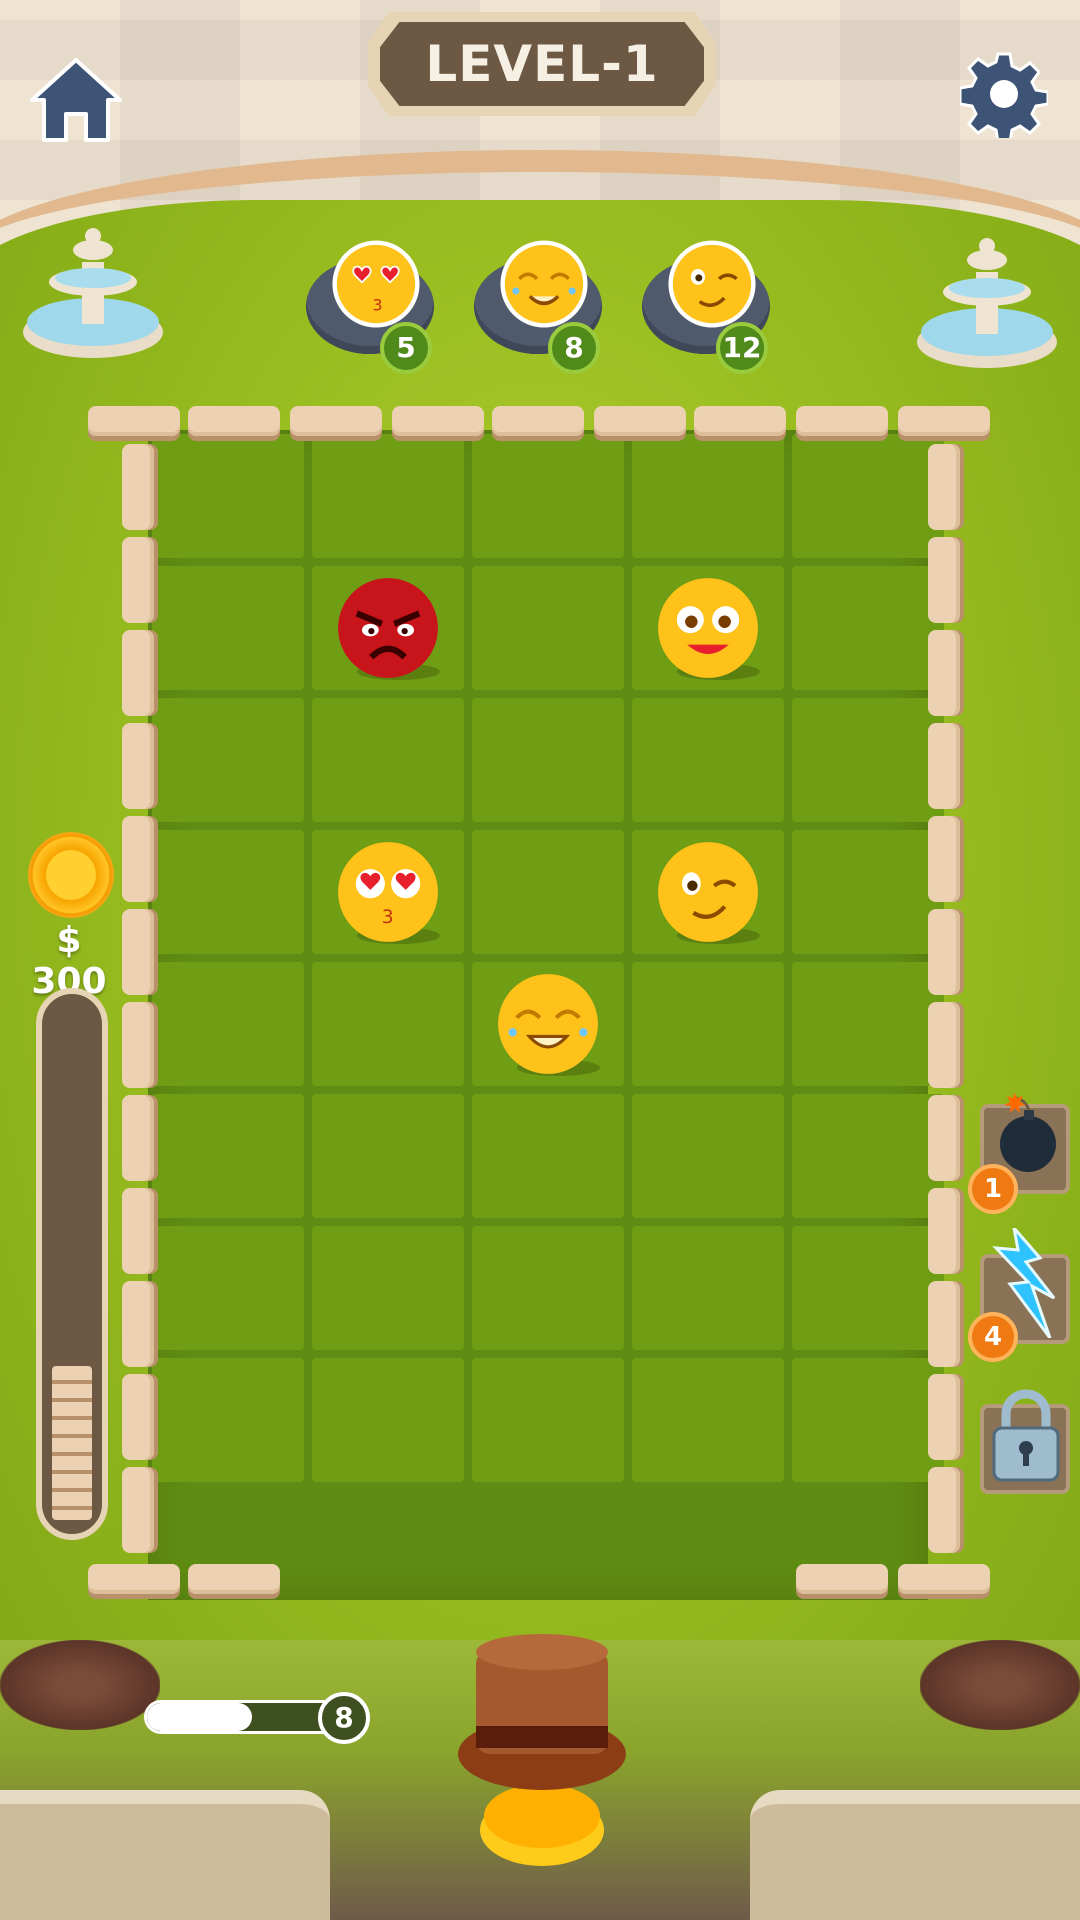 Image resolution: width=1080 pixels, height=1920 pixels. I want to click on shots-progress-fill, so click(199, 1717).